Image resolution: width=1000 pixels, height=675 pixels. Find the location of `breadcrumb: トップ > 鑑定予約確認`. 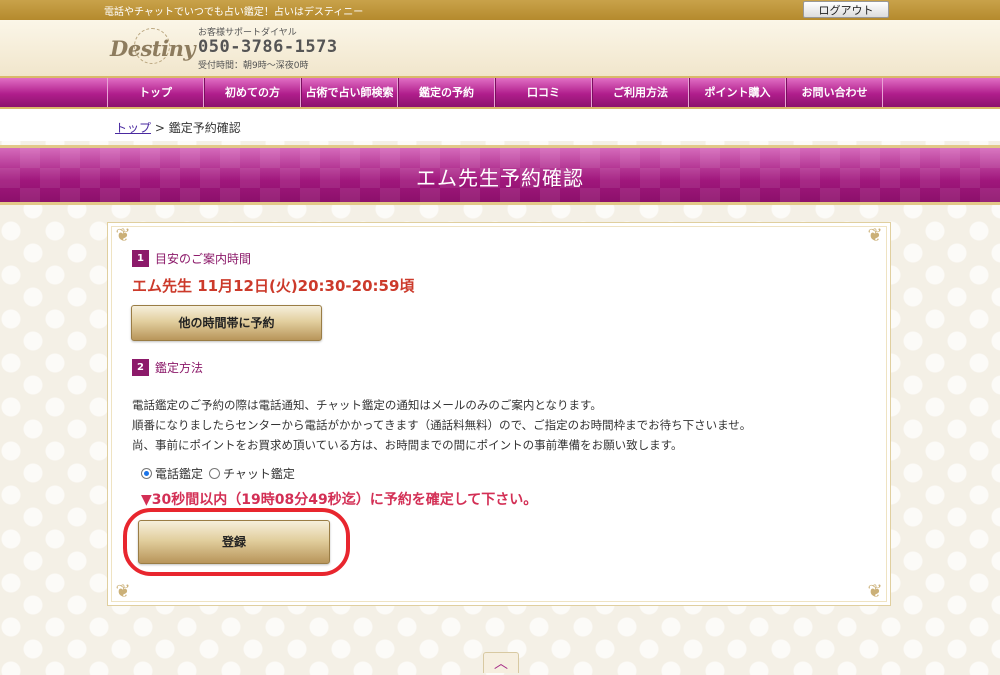

breadcrumb: トップ > 鑑定予約確認 is located at coordinates (178, 127).